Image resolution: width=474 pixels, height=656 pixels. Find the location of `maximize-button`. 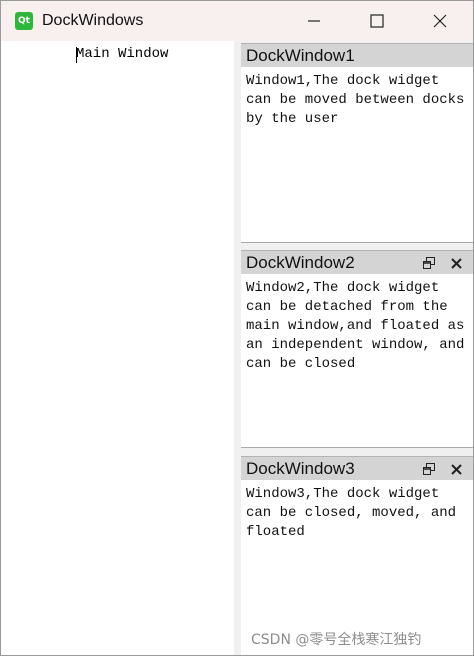

maximize-button is located at coordinates (377, 21).